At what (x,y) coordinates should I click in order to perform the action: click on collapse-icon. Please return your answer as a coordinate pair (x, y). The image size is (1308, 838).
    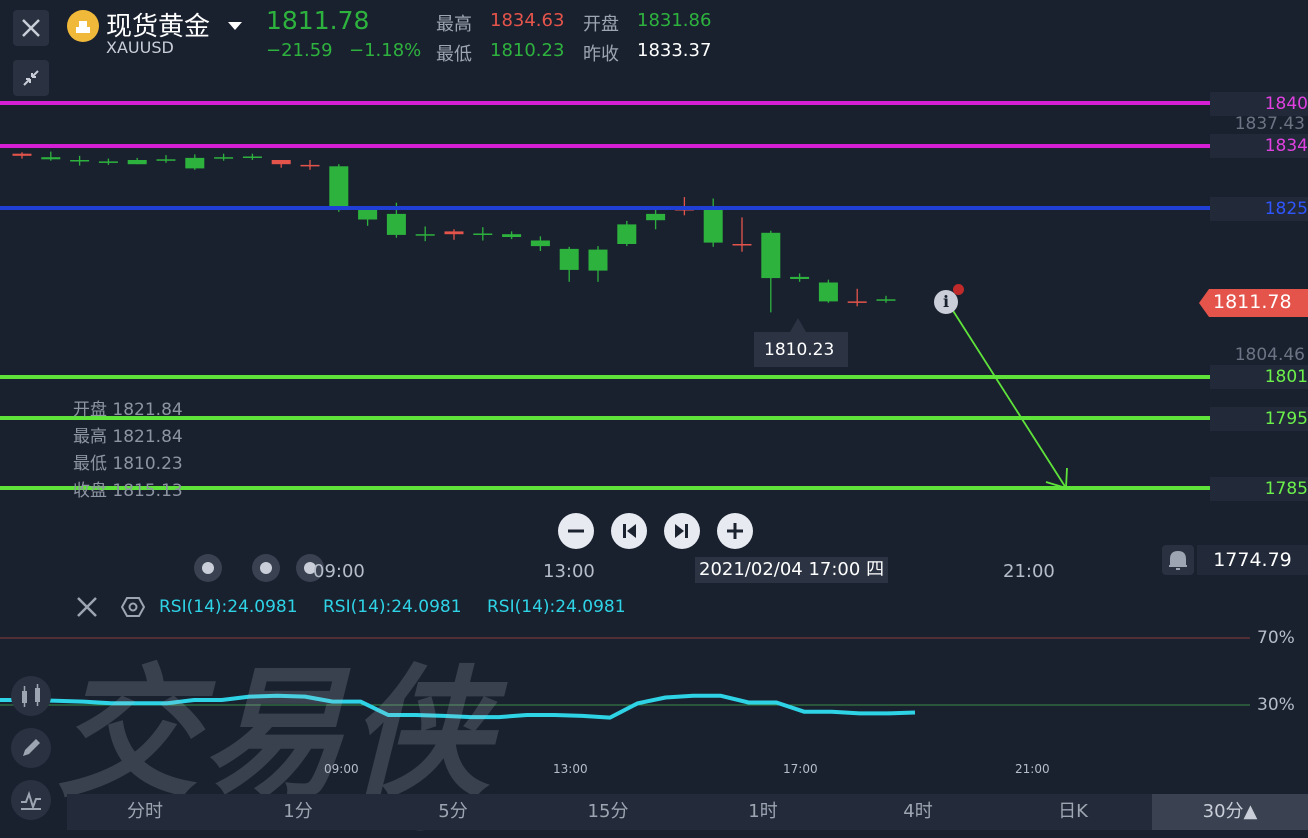
    Looking at the image, I should click on (31, 78).